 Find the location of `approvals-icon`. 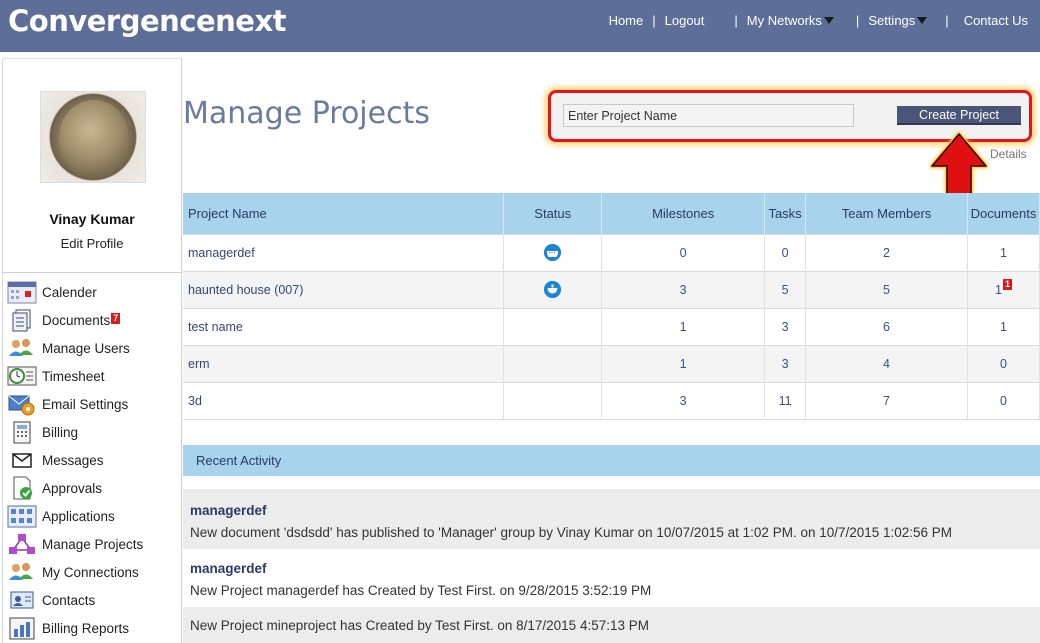

approvals-icon is located at coordinates (22, 488).